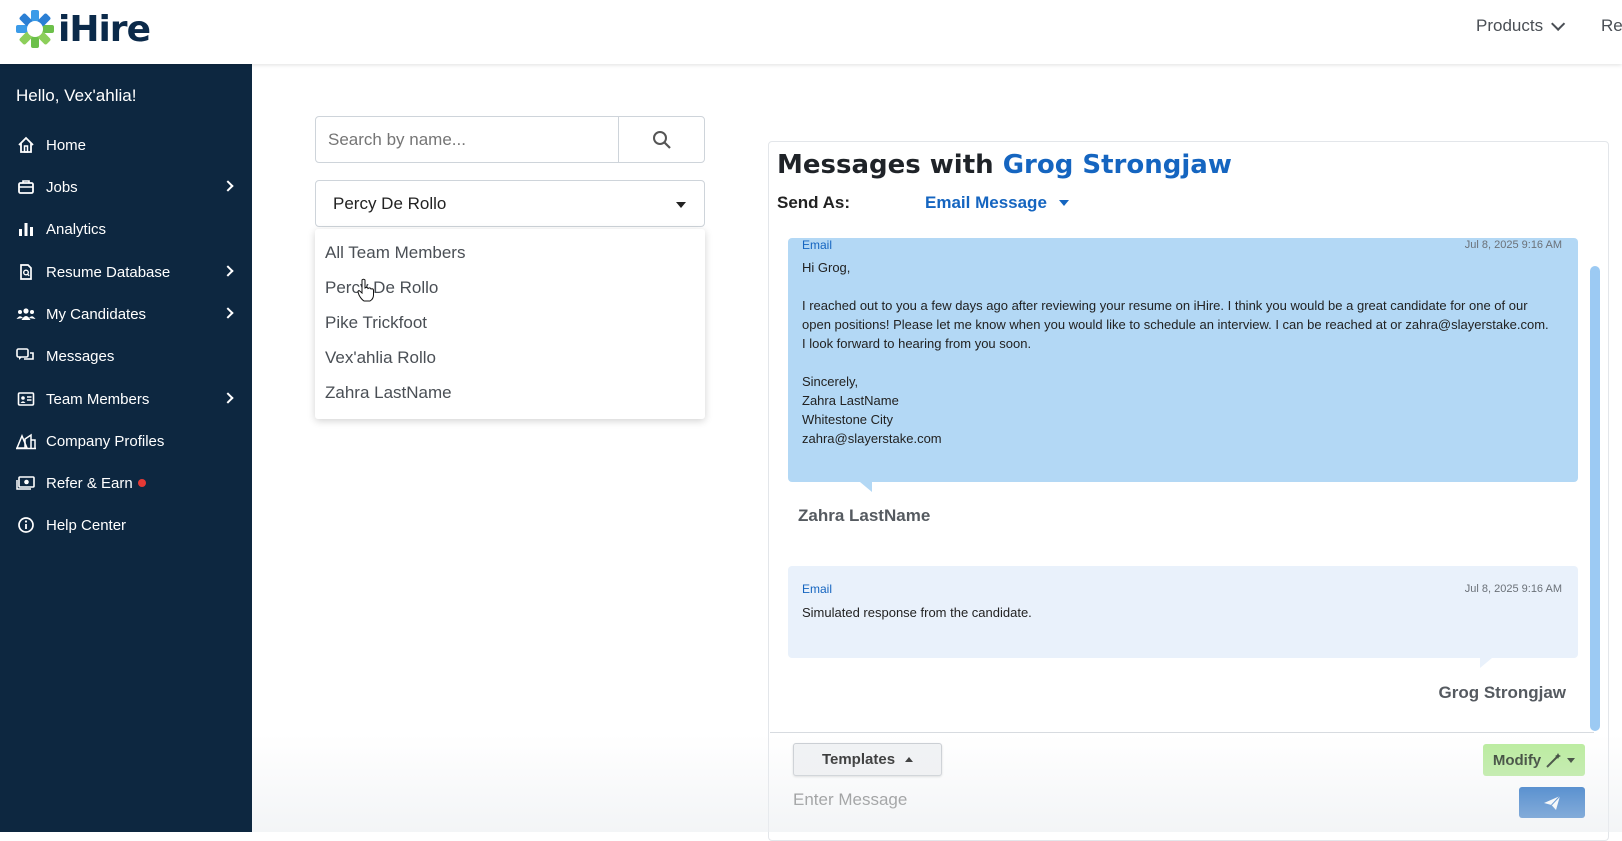  Describe the element at coordinates (26, 399) in the screenshot. I see `id-card-icon` at that location.